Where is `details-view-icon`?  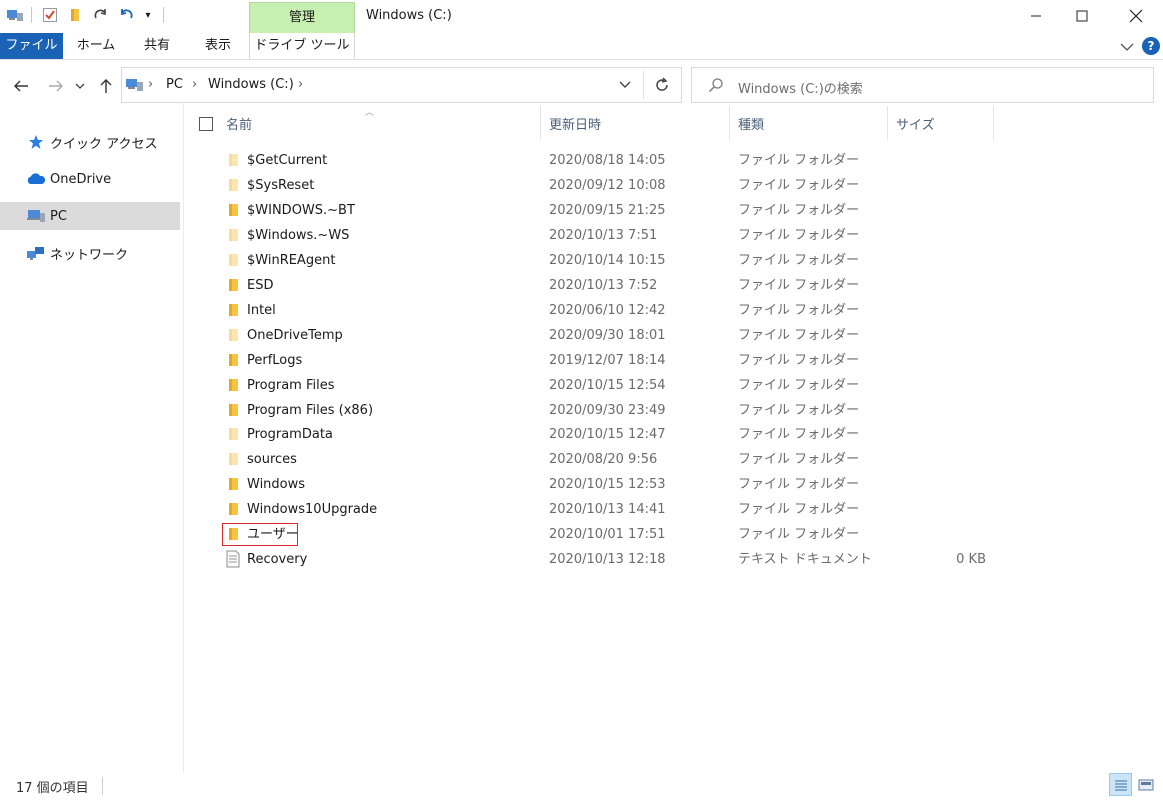
details-view-icon is located at coordinates (1120, 784).